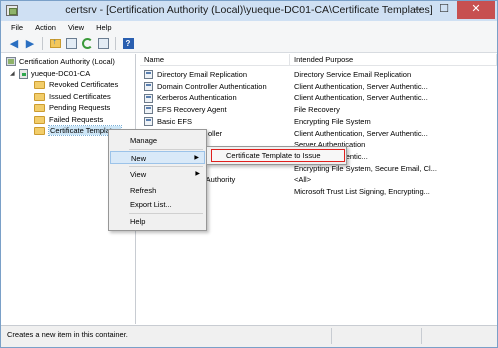 This screenshot has height=348, width=498. Describe the element at coordinates (215, 60) in the screenshot. I see `column-header-name: Name` at that location.